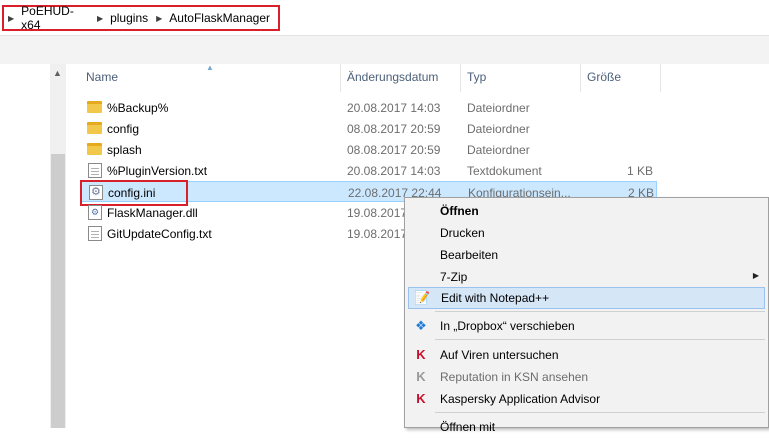 This screenshot has width=769, height=438. What do you see at coordinates (384, 50) in the screenshot?
I see `toolbar-strip` at bounding box center [384, 50].